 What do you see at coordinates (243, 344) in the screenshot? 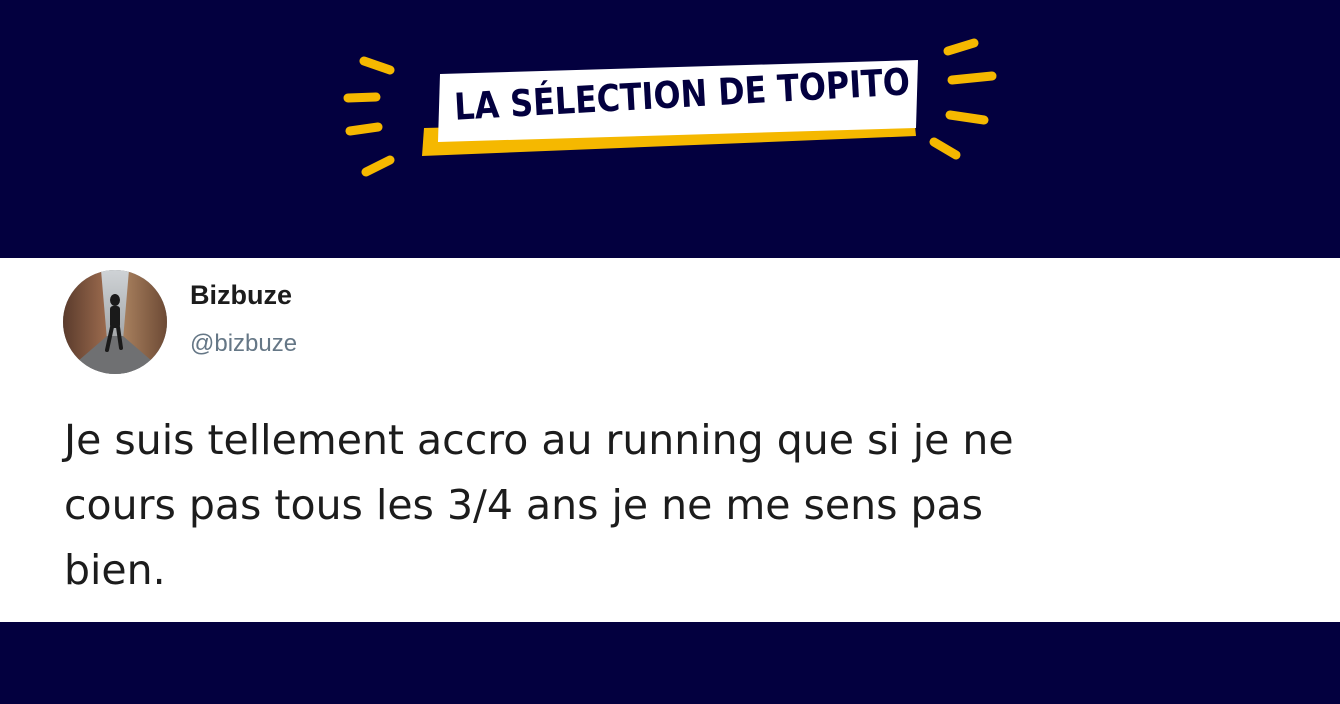
I see `author-handle: @bizbuze` at bounding box center [243, 344].